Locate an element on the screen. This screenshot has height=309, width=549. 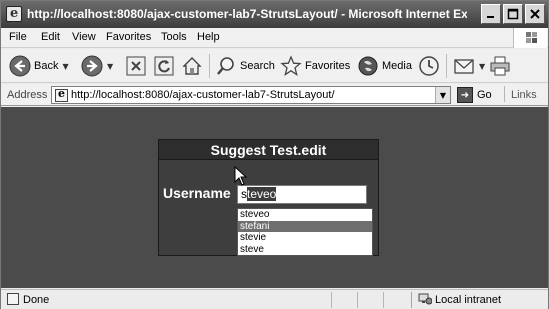
windows-flag-icon is located at coordinates (531, 37).